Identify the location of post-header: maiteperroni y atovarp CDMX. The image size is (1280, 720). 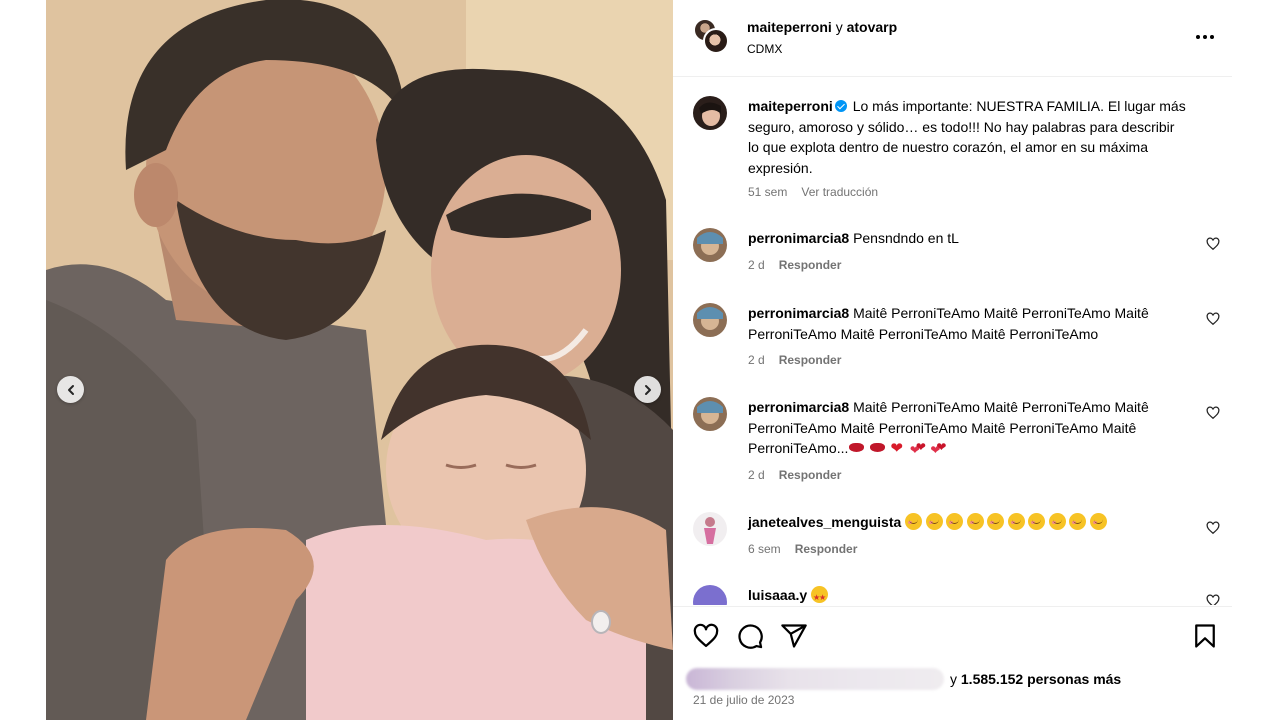
(952, 38).